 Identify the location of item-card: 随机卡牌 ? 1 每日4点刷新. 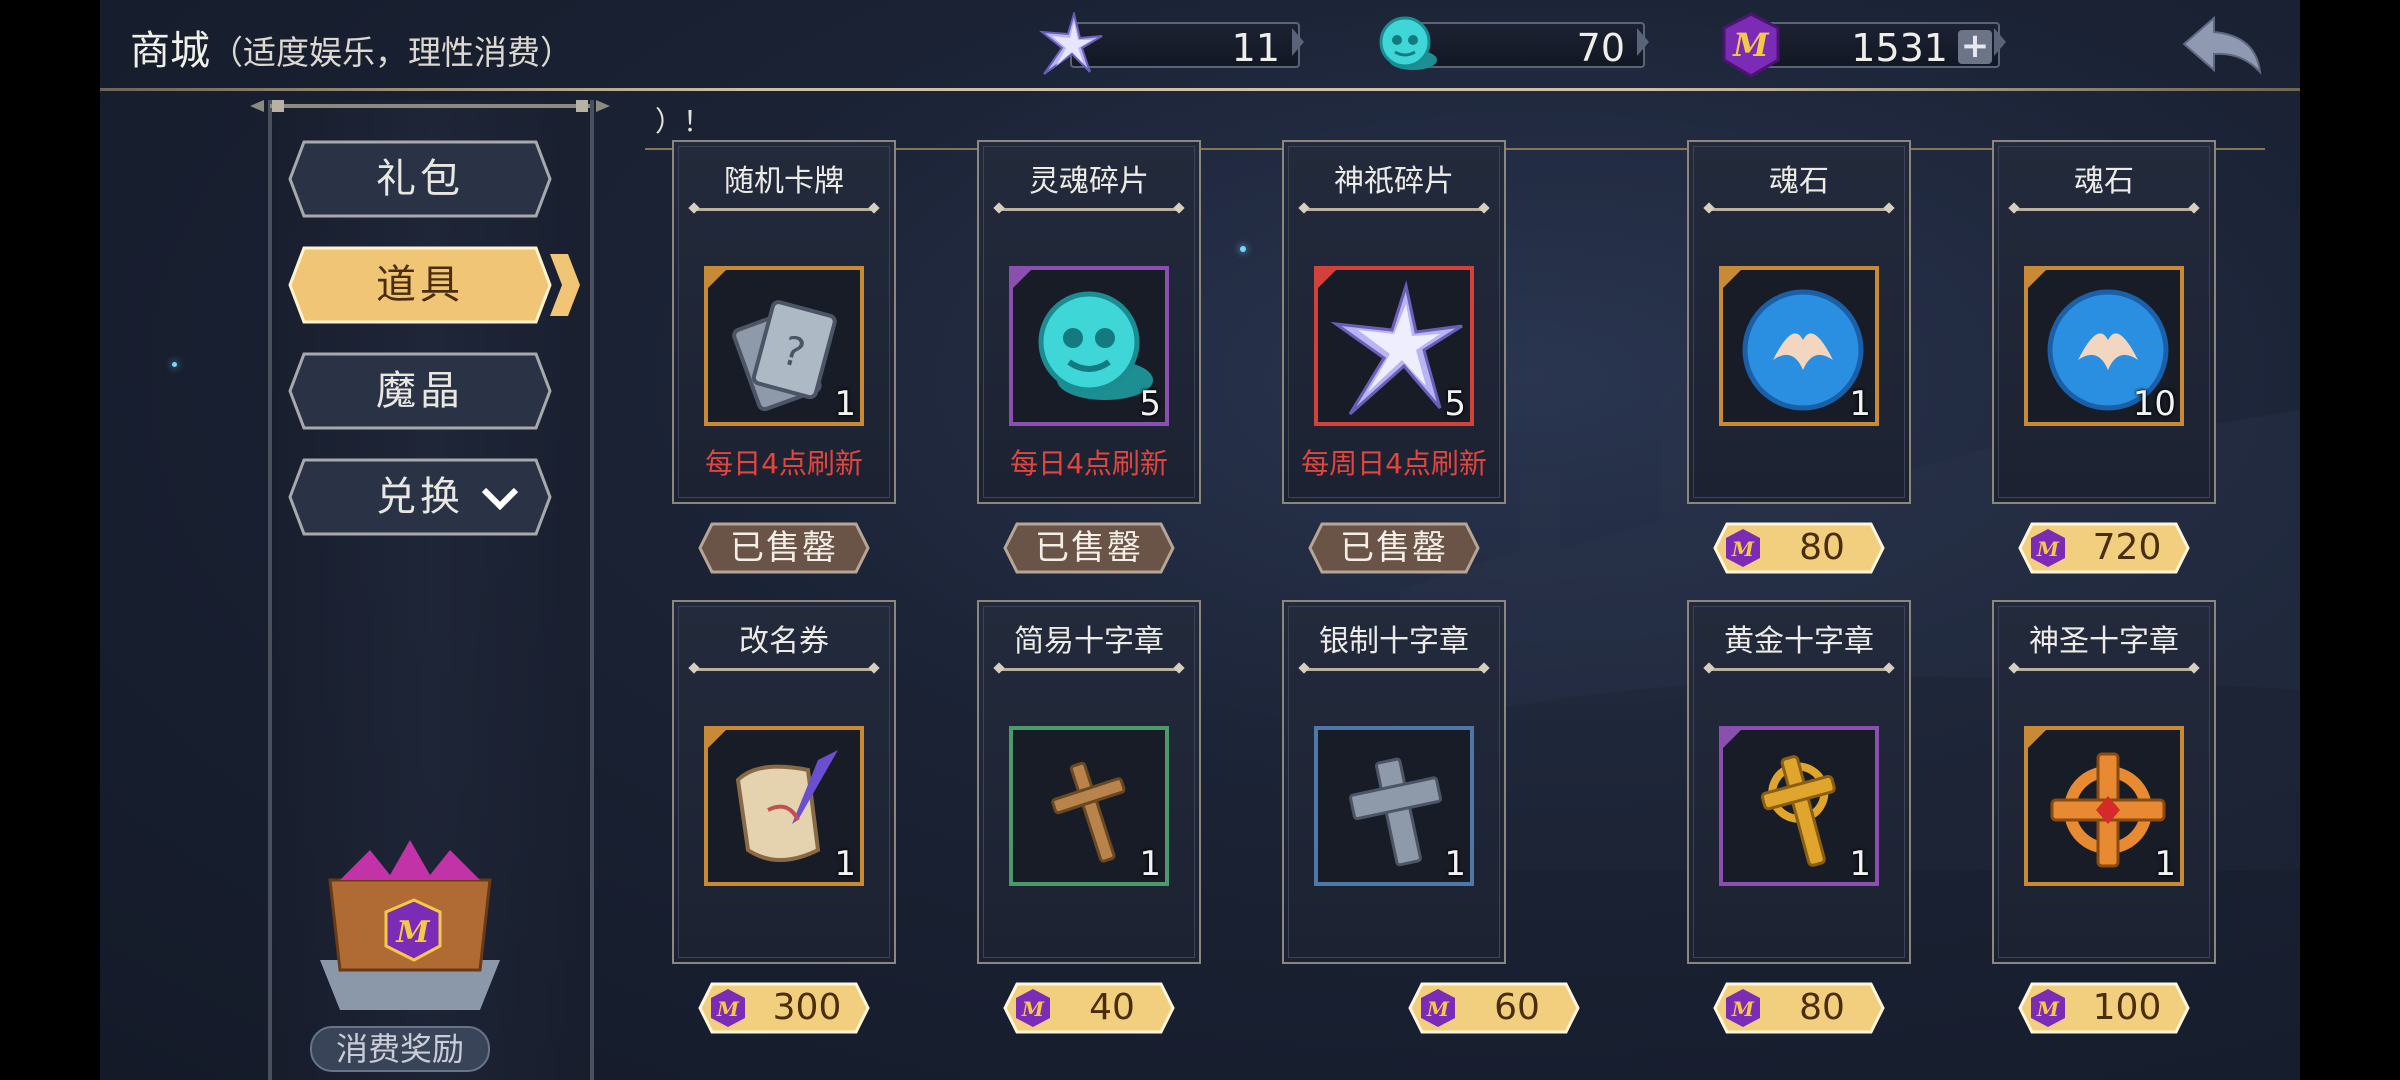
(784, 322).